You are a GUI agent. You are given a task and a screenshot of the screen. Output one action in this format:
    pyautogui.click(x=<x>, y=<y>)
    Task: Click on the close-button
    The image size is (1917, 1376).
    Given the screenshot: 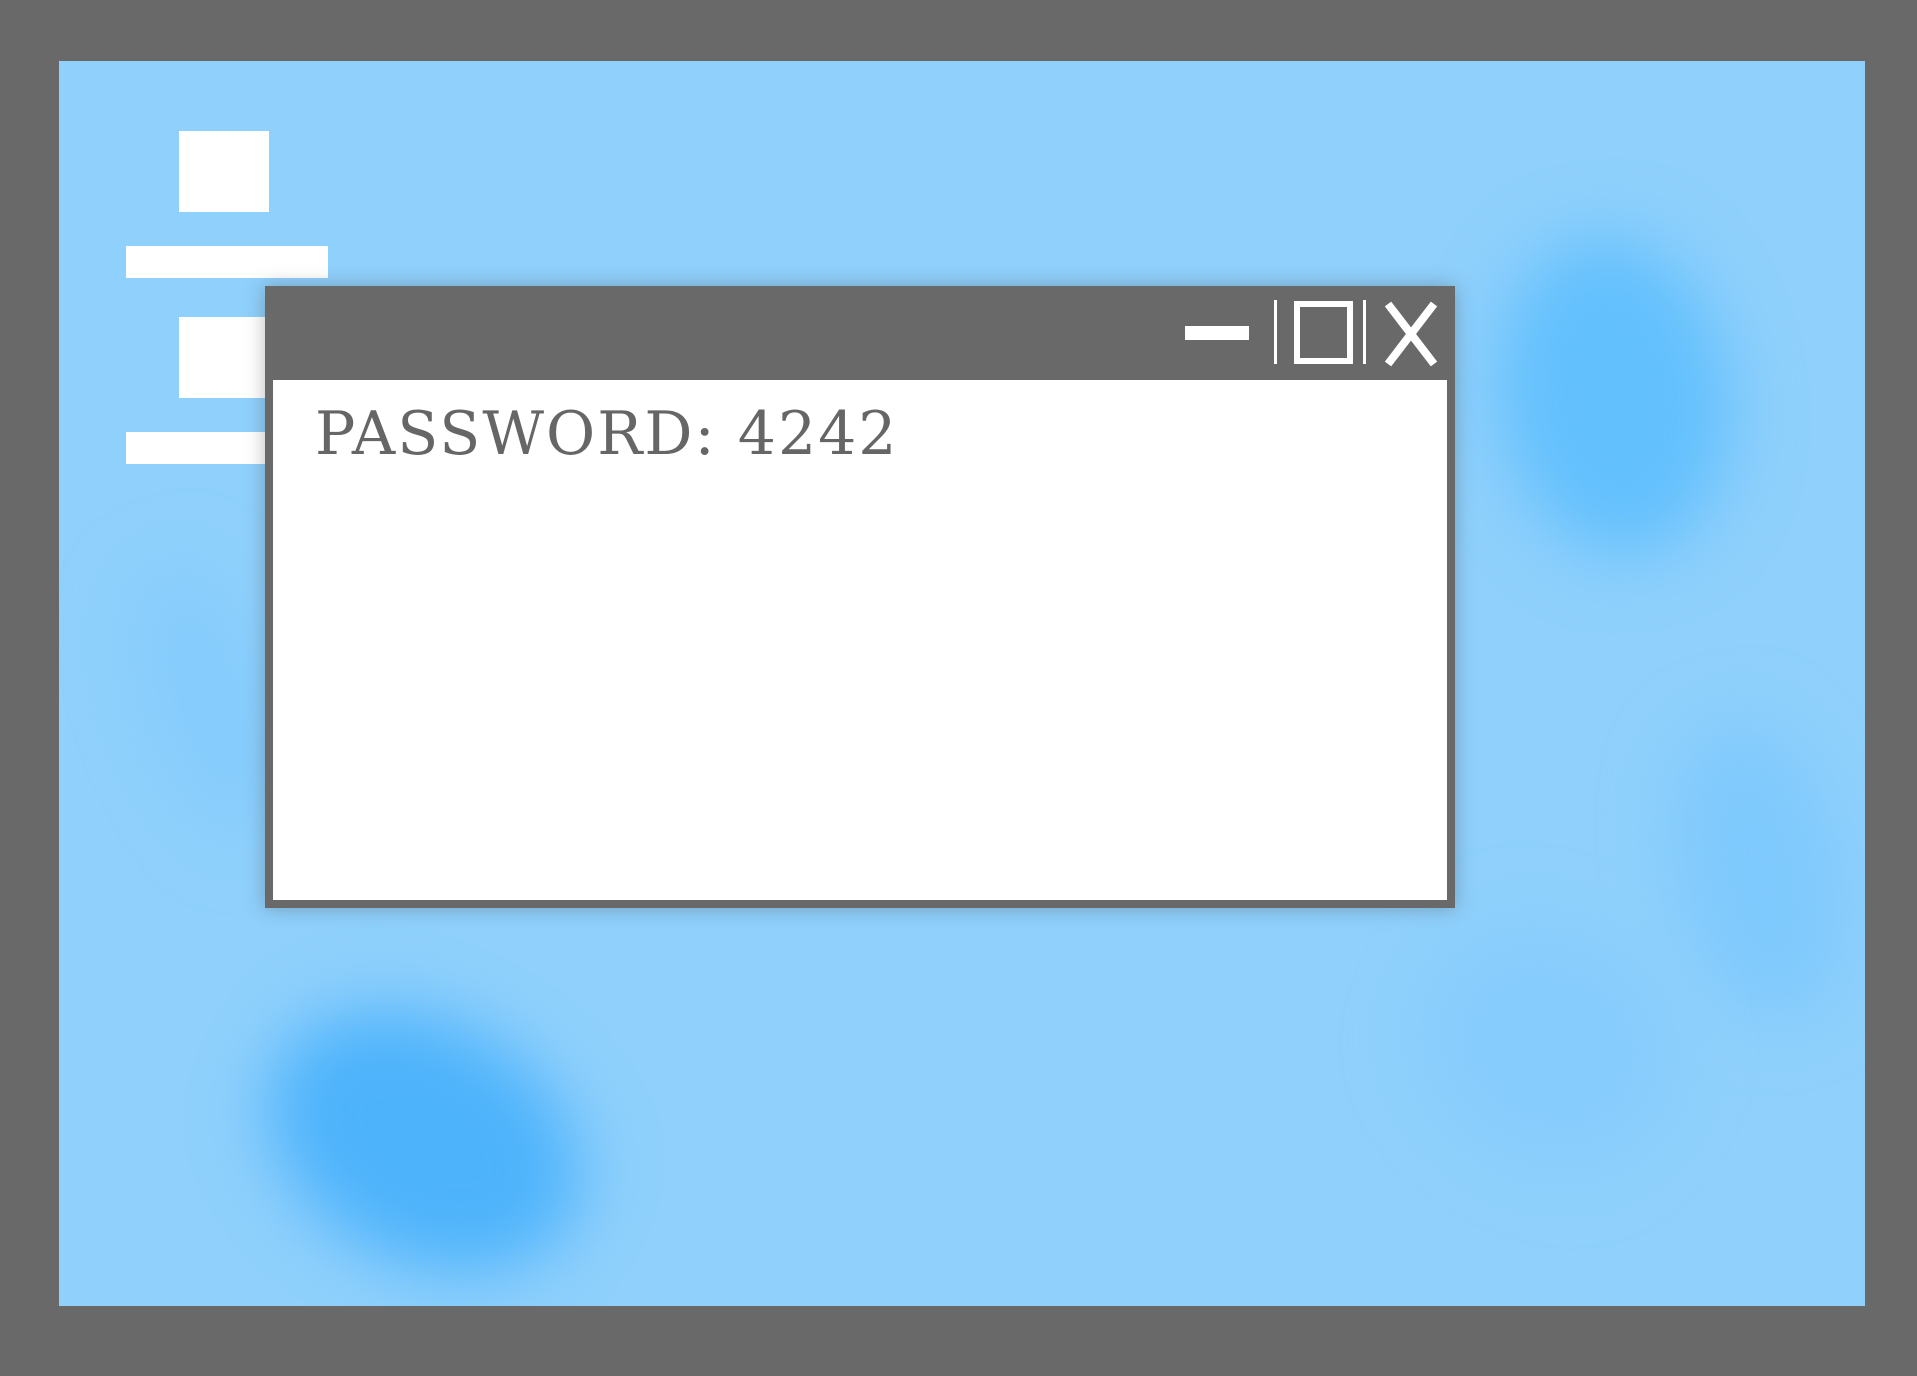 What is the action you would take?
    pyautogui.click(x=1410, y=334)
    